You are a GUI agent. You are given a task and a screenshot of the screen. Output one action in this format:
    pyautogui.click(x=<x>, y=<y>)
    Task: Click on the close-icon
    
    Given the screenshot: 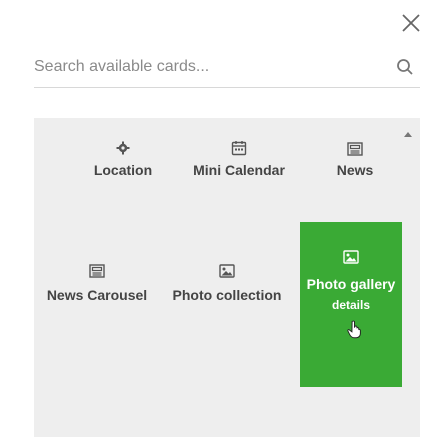 What is the action you would take?
    pyautogui.click(x=411, y=23)
    